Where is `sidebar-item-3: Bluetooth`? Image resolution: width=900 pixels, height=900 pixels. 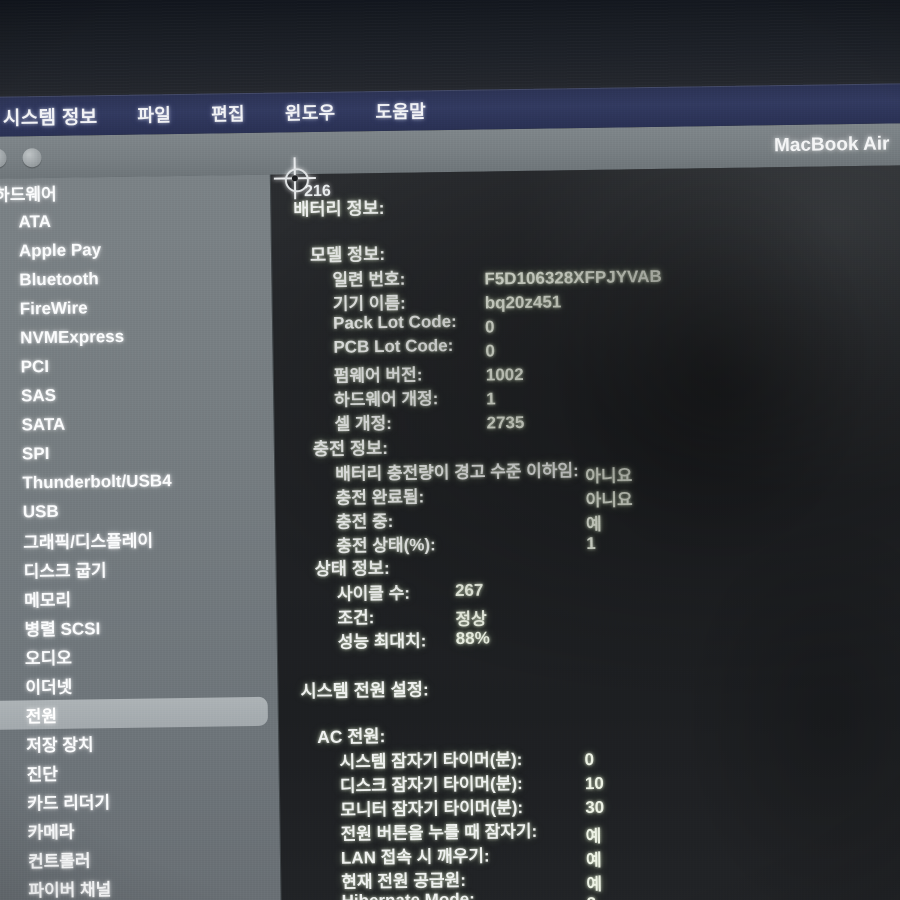
sidebar-item-3: Bluetooth is located at coordinates (136, 278).